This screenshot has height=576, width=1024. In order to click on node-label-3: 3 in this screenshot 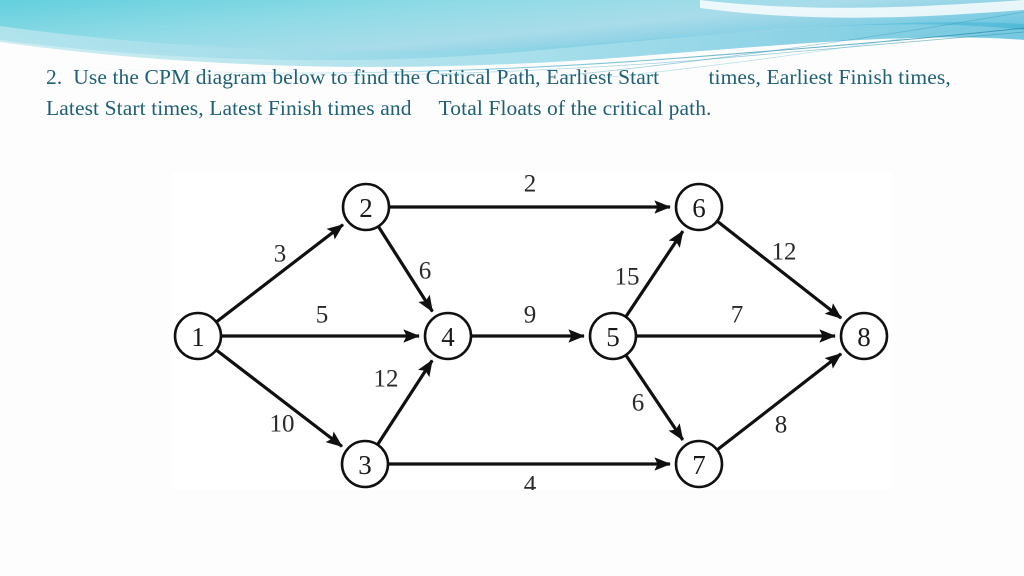, I will do `click(365, 465)`.